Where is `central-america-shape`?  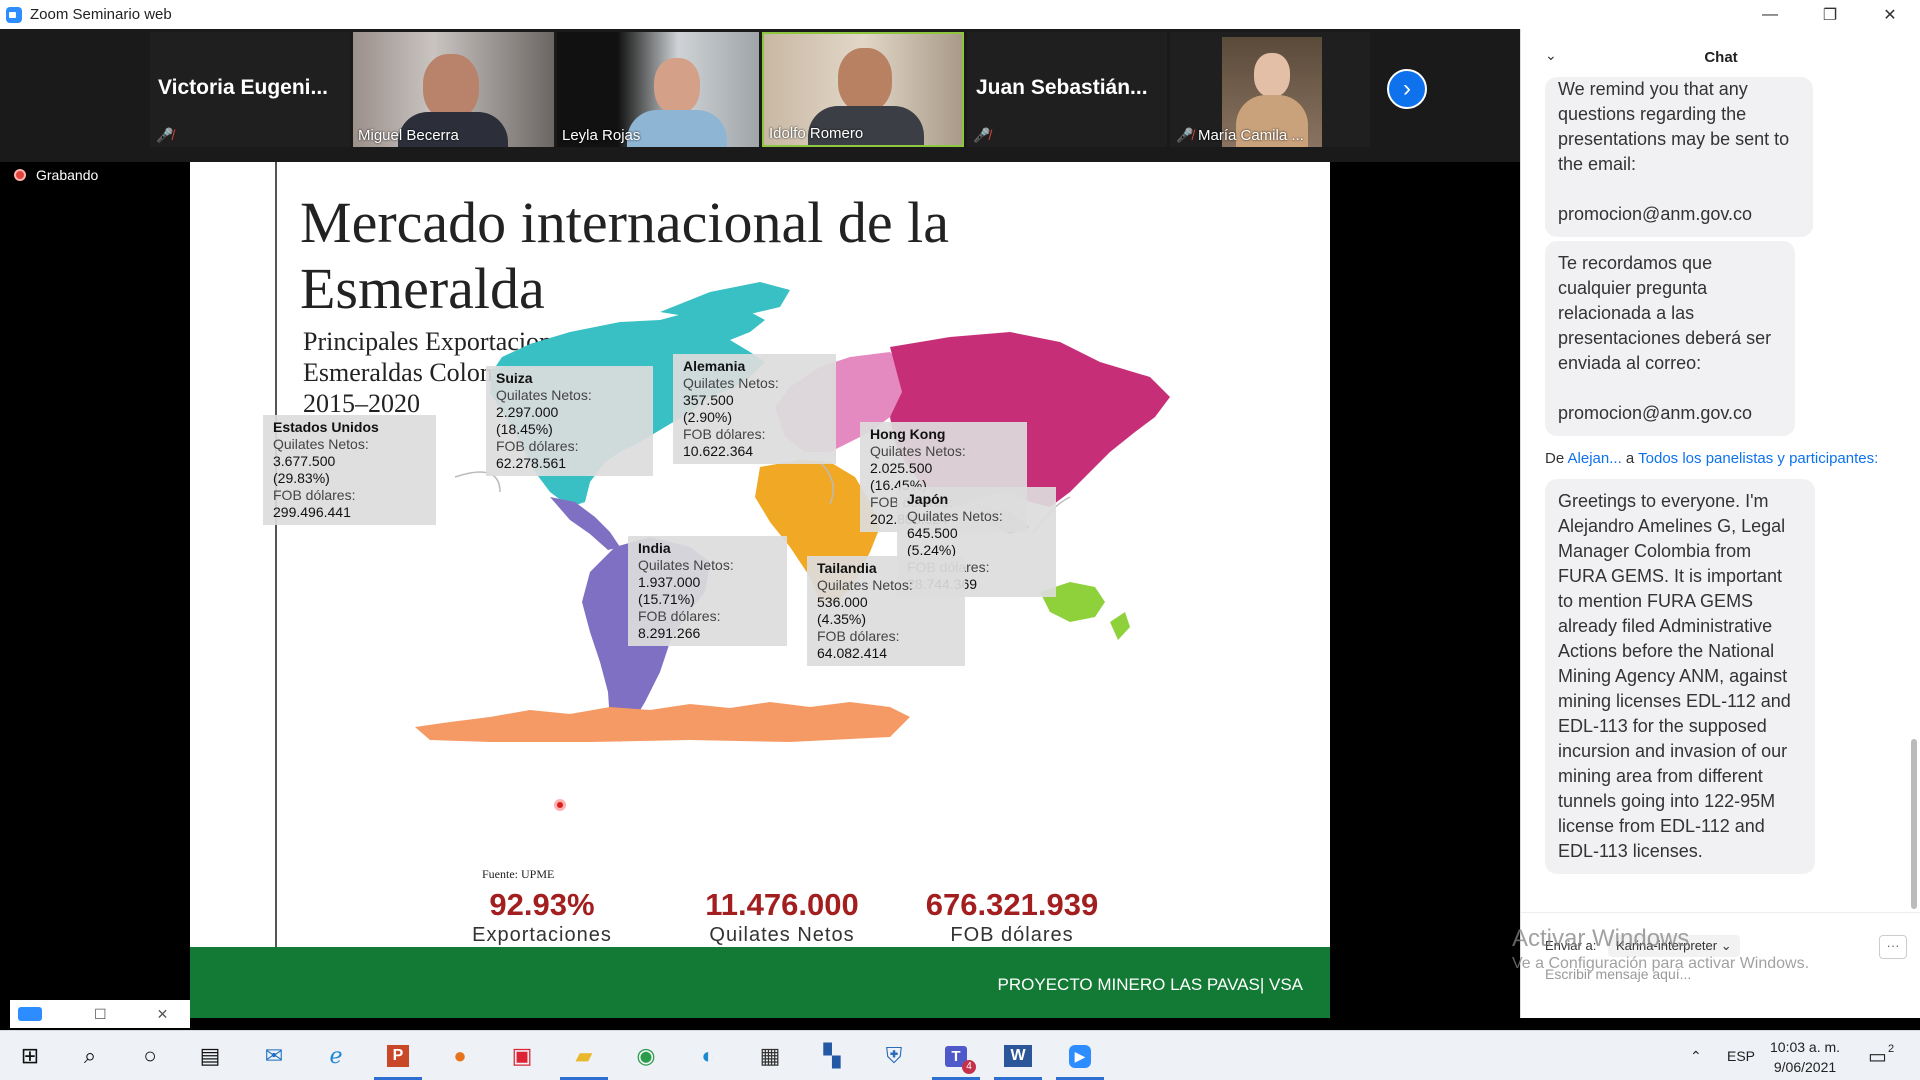
central-america-shape is located at coordinates (585, 523).